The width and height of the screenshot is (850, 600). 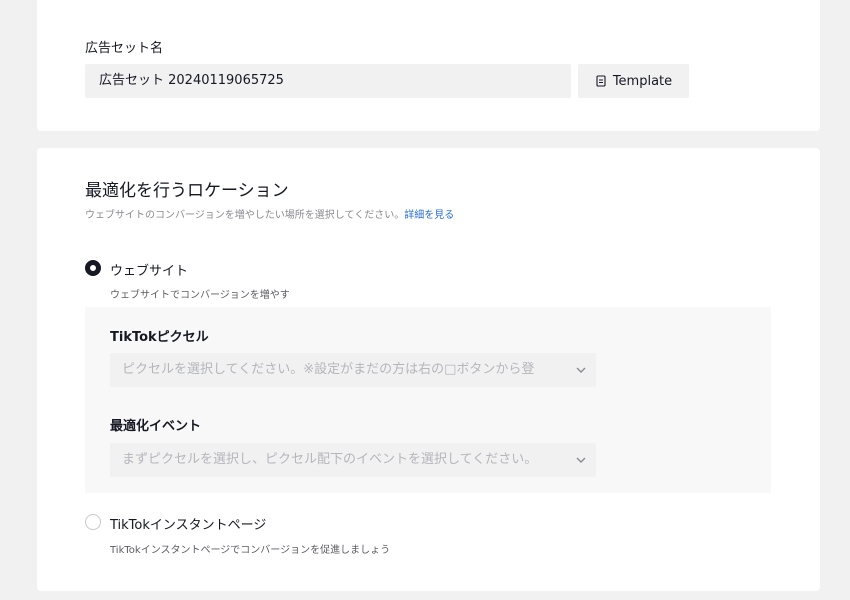 I want to click on adset-name-label: 広告セット名, so click(x=124, y=48).